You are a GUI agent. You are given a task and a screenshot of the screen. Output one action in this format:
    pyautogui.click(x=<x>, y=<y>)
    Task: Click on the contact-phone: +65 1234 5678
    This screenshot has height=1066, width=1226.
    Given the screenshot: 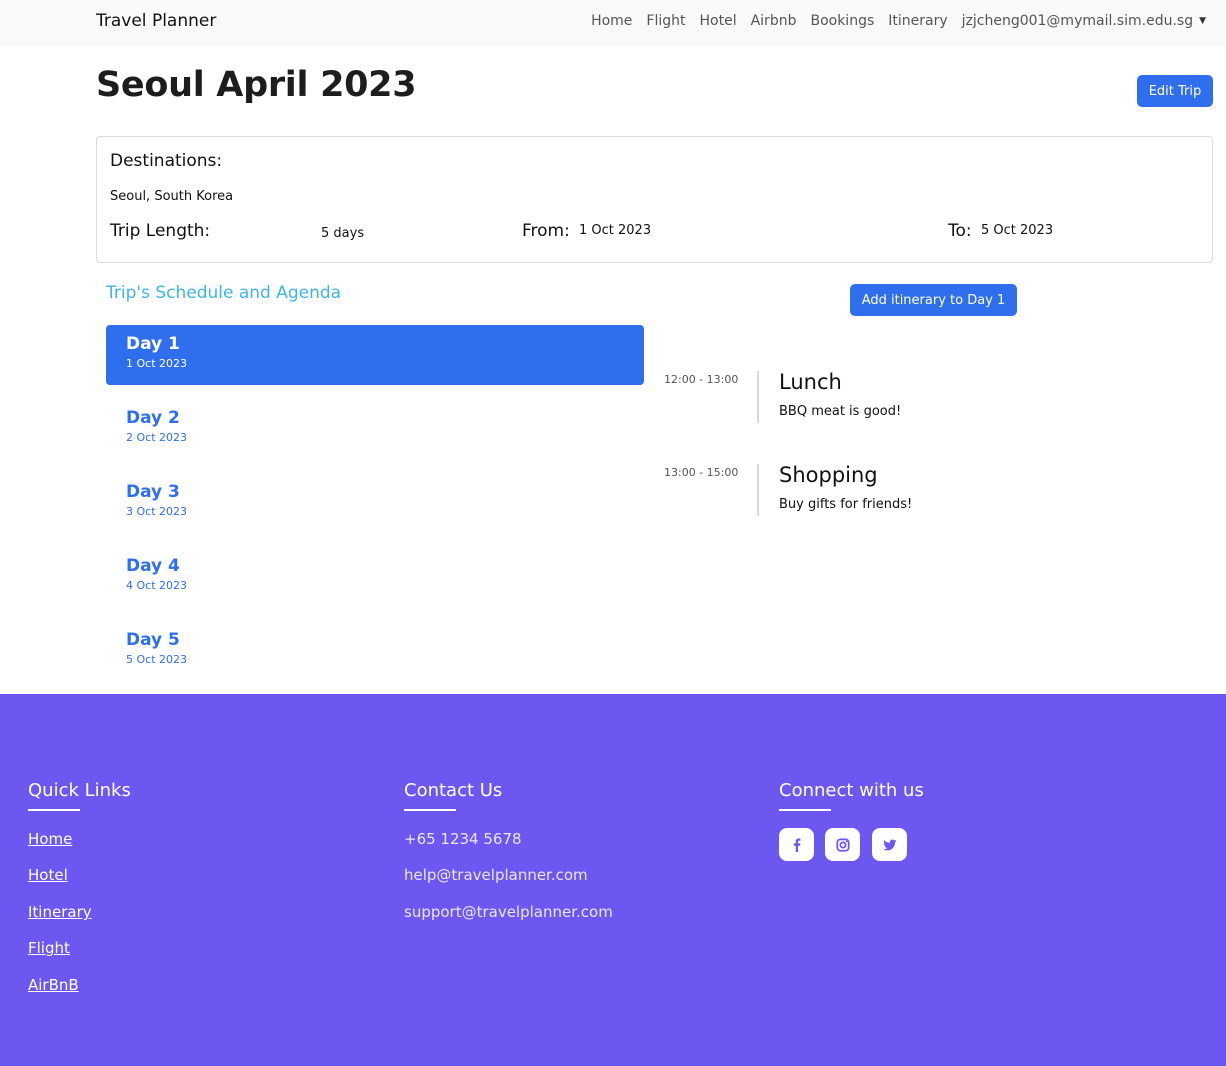 What is the action you would take?
    pyautogui.click(x=463, y=839)
    